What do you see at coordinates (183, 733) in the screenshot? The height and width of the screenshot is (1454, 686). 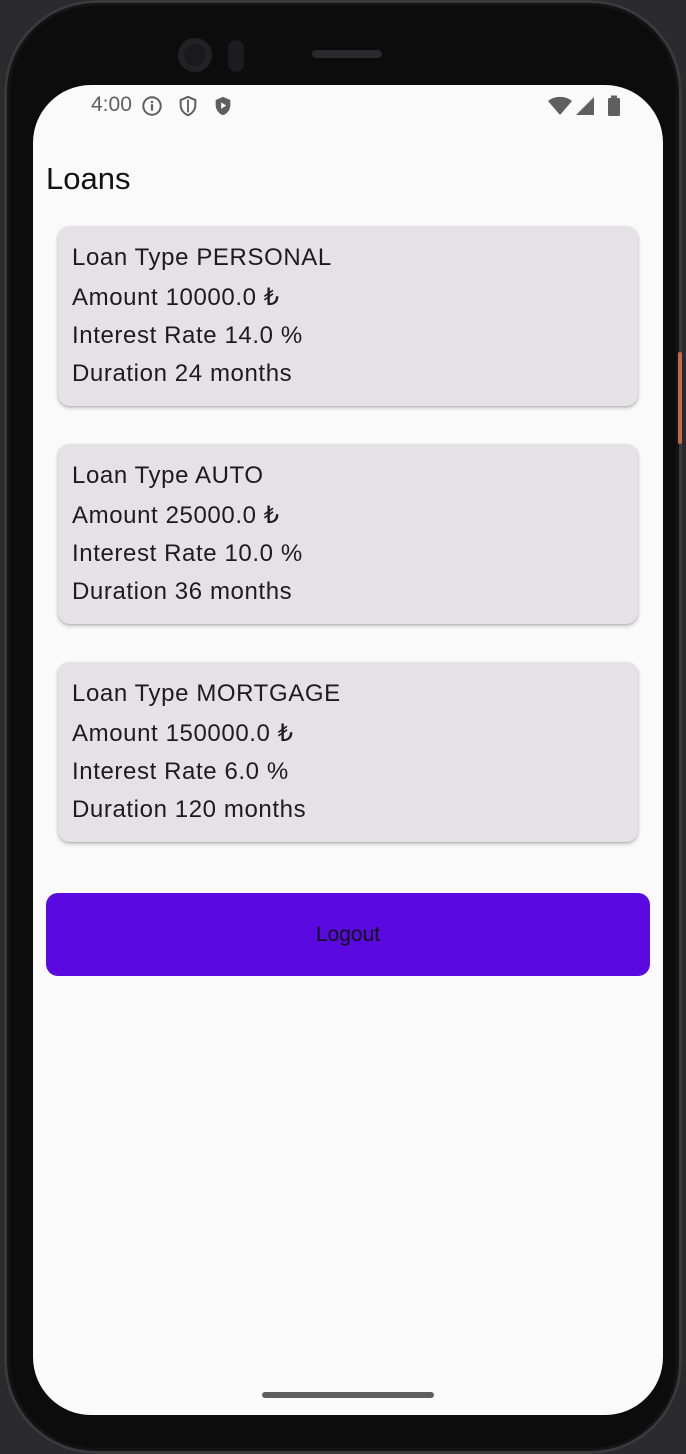 I see `loan-amount-text: Amount 150000.0 ₺` at bounding box center [183, 733].